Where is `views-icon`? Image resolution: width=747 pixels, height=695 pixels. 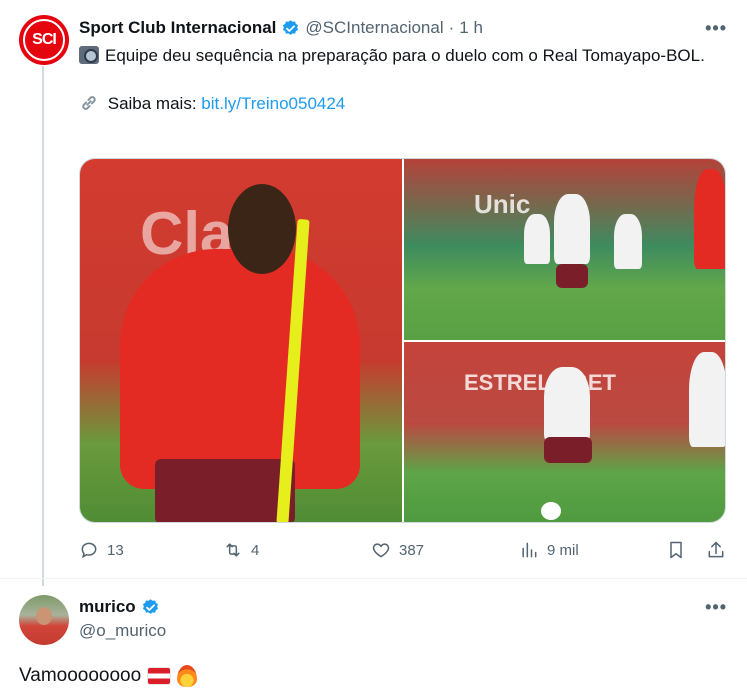 views-icon is located at coordinates (529, 550).